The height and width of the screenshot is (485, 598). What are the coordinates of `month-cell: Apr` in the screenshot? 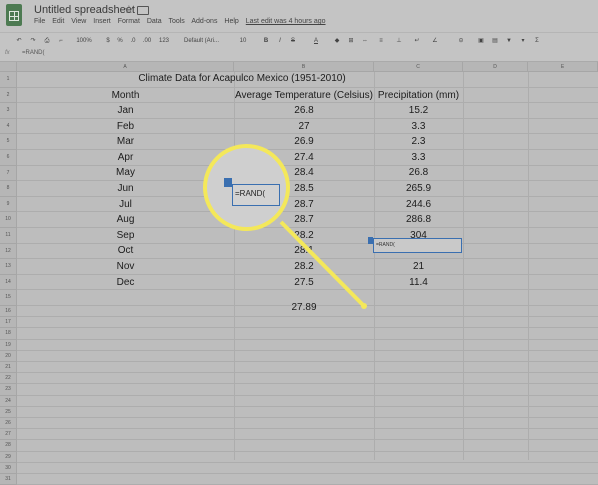 It's located at (125, 157).